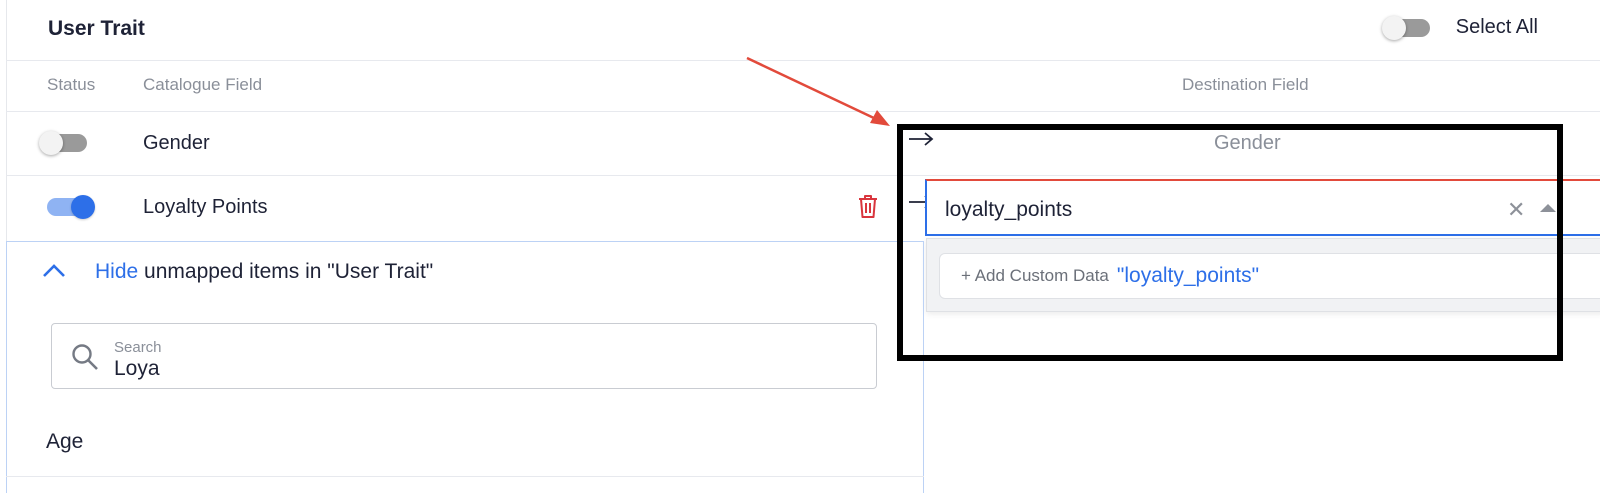 The image size is (1600, 493). What do you see at coordinates (1009, 209) in the screenshot?
I see `destination-field-value: loyalty_points` at bounding box center [1009, 209].